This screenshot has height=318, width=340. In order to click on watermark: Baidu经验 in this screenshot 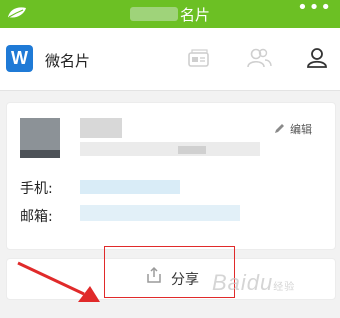, I will do `click(253, 283)`.